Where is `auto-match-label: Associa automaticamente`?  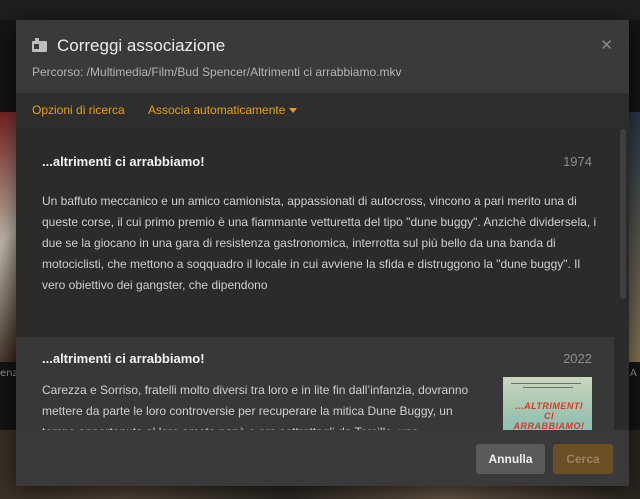 auto-match-label: Associa automaticamente is located at coordinates (217, 110).